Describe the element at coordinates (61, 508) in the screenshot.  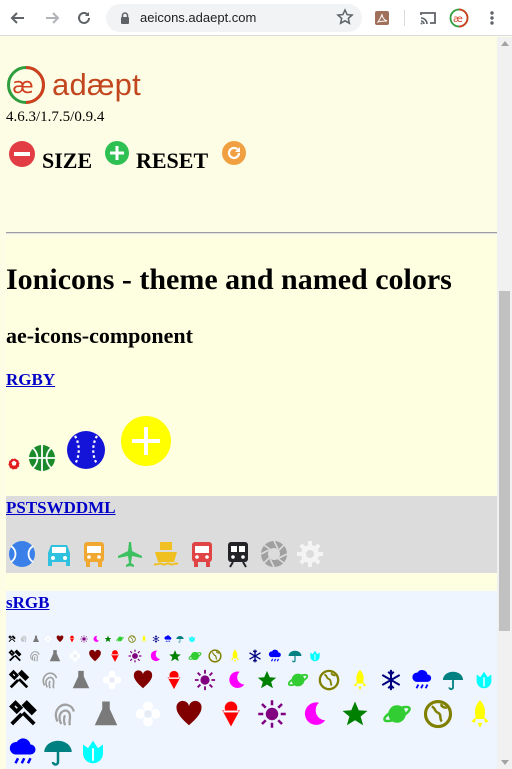
I see `group-link-pstswddml: PSTSWDDML` at that location.